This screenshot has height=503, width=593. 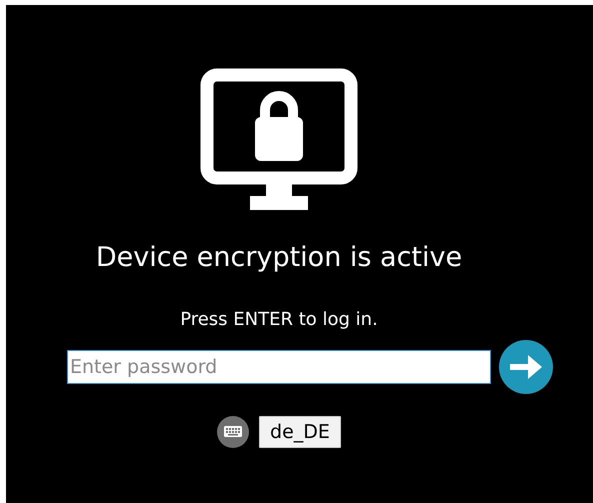 I want to click on login-instruction: Press ENTER to log in., so click(x=279, y=320).